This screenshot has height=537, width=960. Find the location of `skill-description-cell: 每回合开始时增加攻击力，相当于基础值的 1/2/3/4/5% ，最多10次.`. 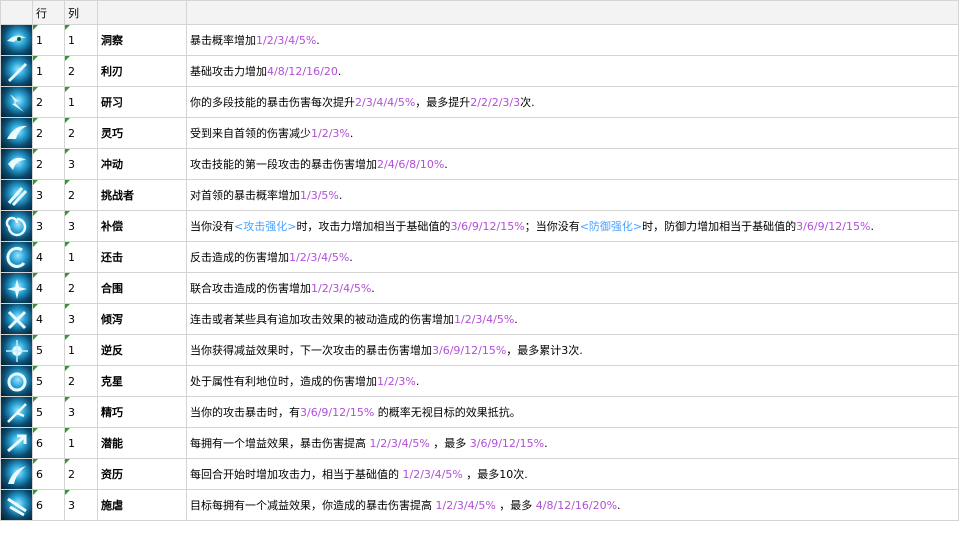

skill-description-cell: 每回合开始时增加攻击力，相当于基础值的 1/2/3/4/5% ，最多10次. is located at coordinates (572, 474).